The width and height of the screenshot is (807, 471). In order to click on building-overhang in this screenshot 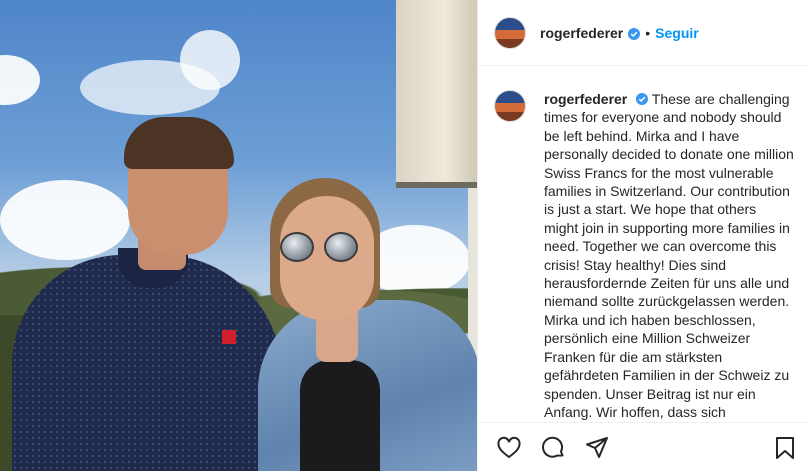, I will do `click(436, 91)`.